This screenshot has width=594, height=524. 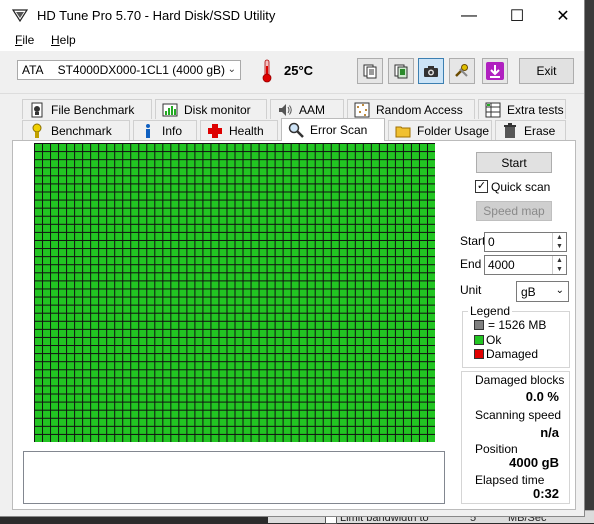 I want to click on tab-benchmark: Benchmark, so click(x=76, y=130).